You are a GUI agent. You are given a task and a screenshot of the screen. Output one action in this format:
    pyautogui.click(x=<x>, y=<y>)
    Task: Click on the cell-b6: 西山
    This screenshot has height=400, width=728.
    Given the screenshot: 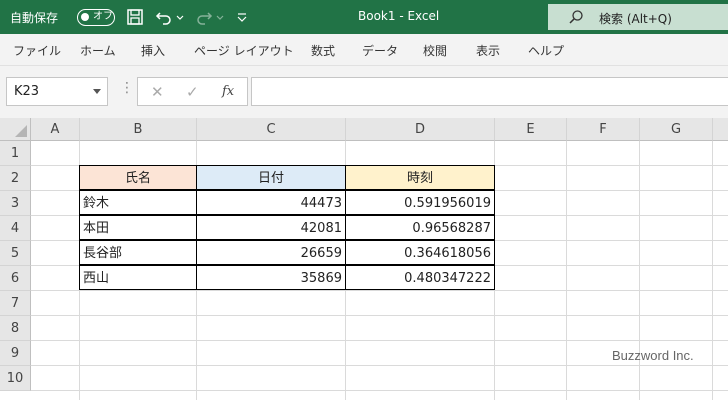 What is the action you would take?
    pyautogui.click(x=138, y=277)
    